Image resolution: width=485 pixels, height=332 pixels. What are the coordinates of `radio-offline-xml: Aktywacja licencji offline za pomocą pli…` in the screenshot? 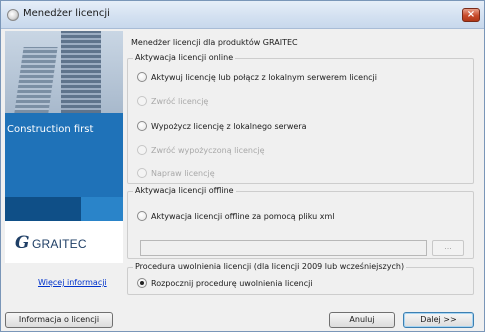 It's located at (236, 216).